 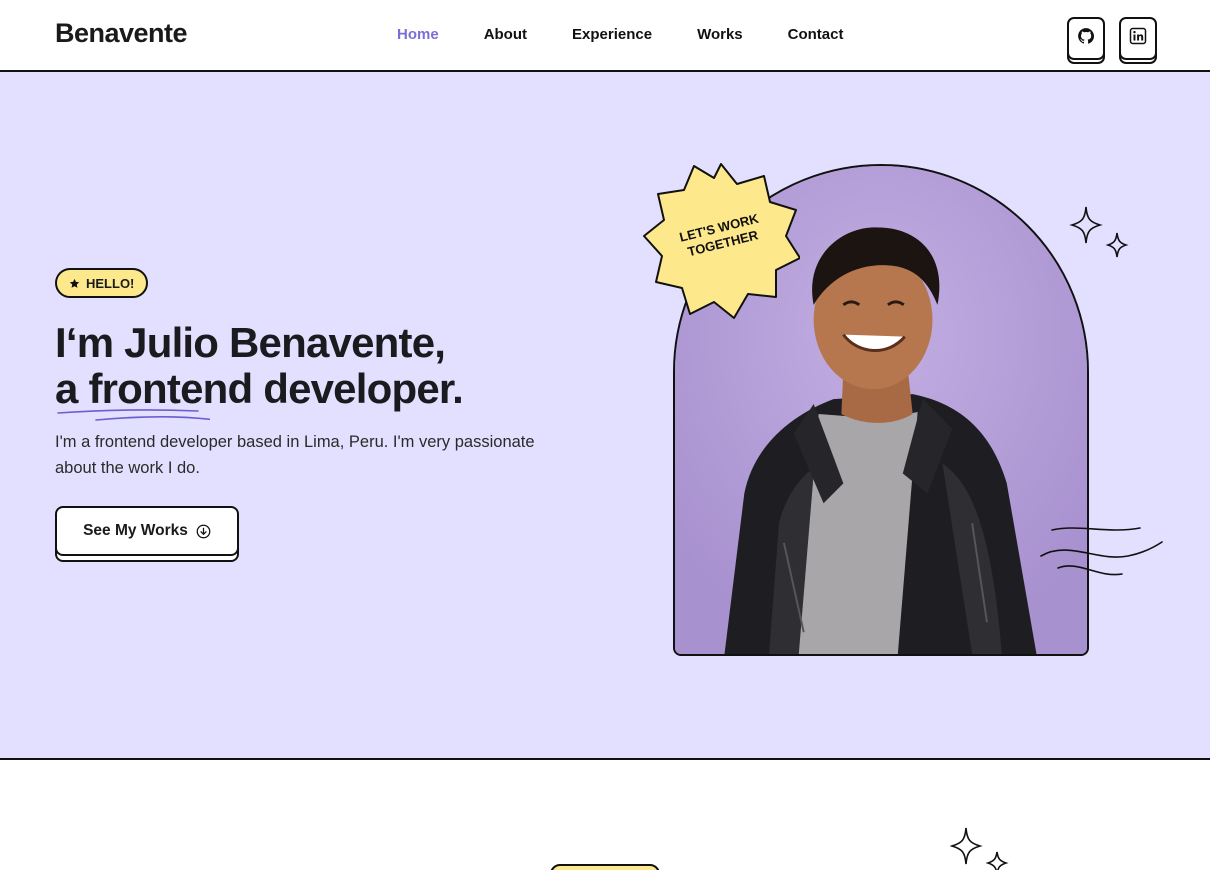 What do you see at coordinates (605, 867) in the screenshot?
I see `next-section-badge` at bounding box center [605, 867].